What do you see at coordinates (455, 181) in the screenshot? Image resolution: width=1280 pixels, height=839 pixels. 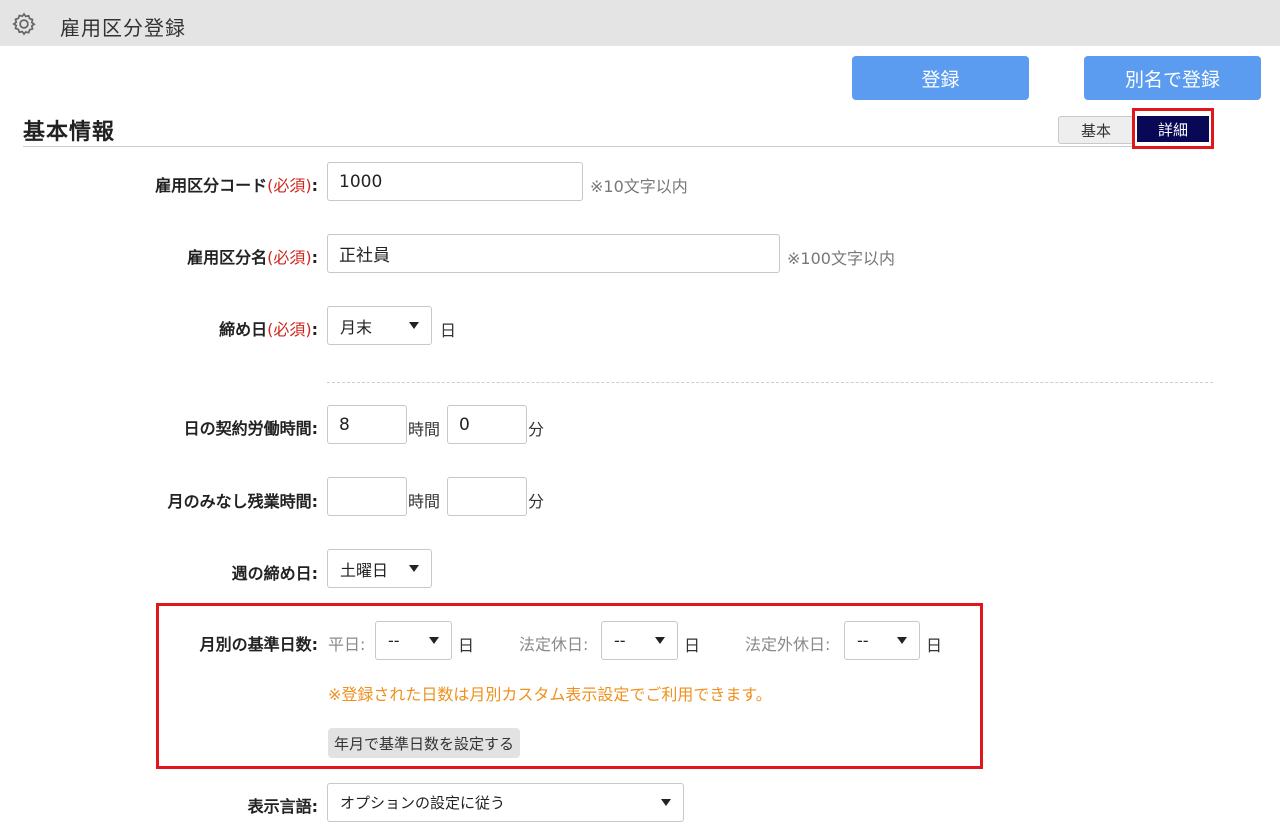 I see `code-input: 1000` at bounding box center [455, 181].